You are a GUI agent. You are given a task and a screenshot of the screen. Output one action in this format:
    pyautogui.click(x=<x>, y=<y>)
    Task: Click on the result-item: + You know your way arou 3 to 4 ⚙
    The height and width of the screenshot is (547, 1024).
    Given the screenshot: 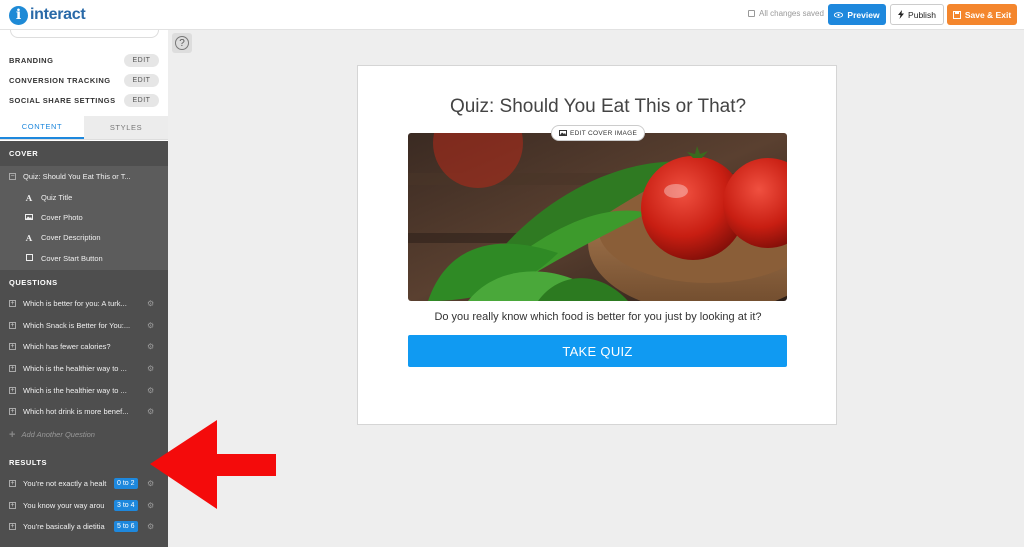 What is the action you would take?
    pyautogui.click(x=84, y=505)
    